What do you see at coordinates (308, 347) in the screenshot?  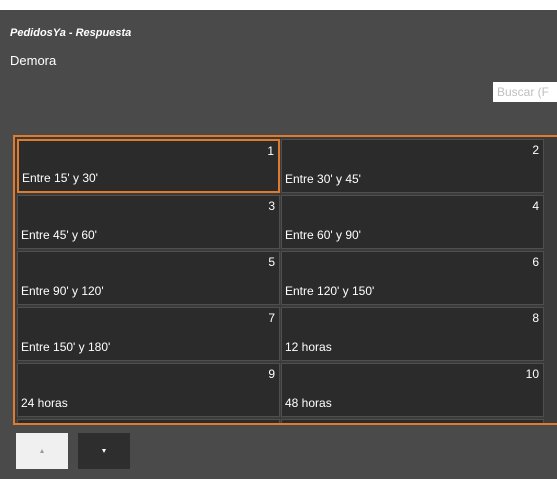 I see `tile-label: 12 horas` at bounding box center [308, 347].